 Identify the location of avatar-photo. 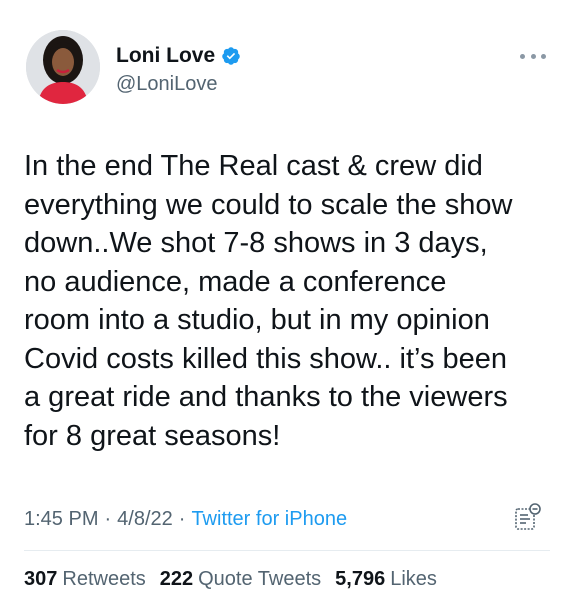
(63, 67).